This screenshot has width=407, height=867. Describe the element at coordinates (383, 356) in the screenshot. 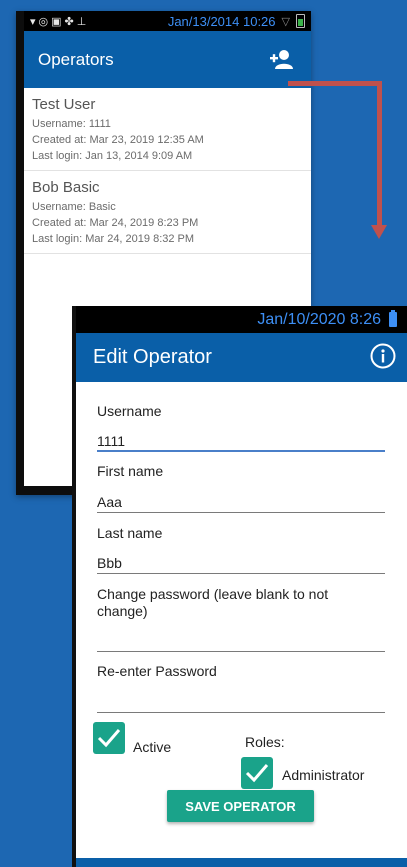

I see `info-icon` at that location.